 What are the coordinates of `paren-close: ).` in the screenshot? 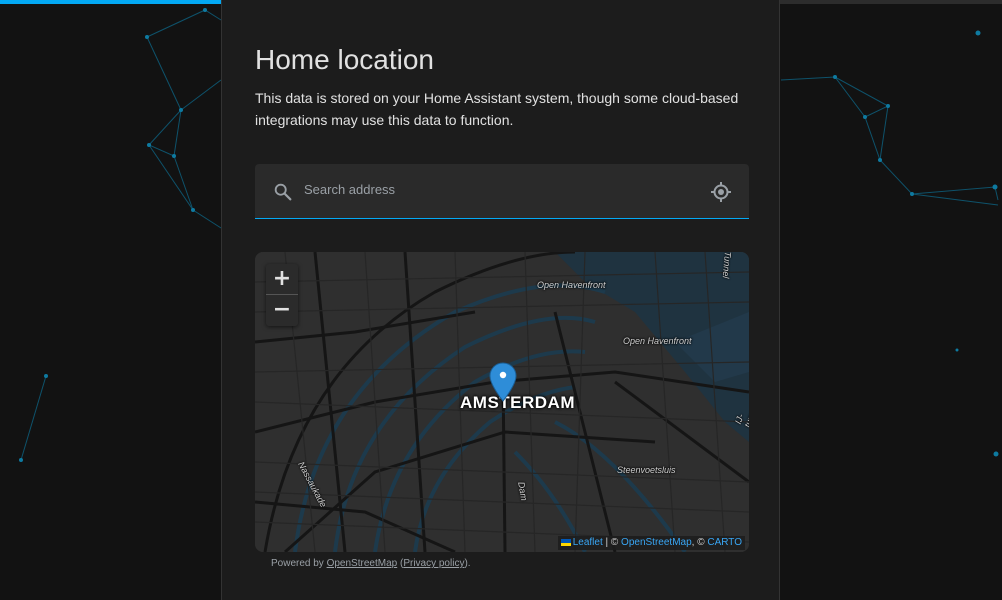 It's located at (467, 563).